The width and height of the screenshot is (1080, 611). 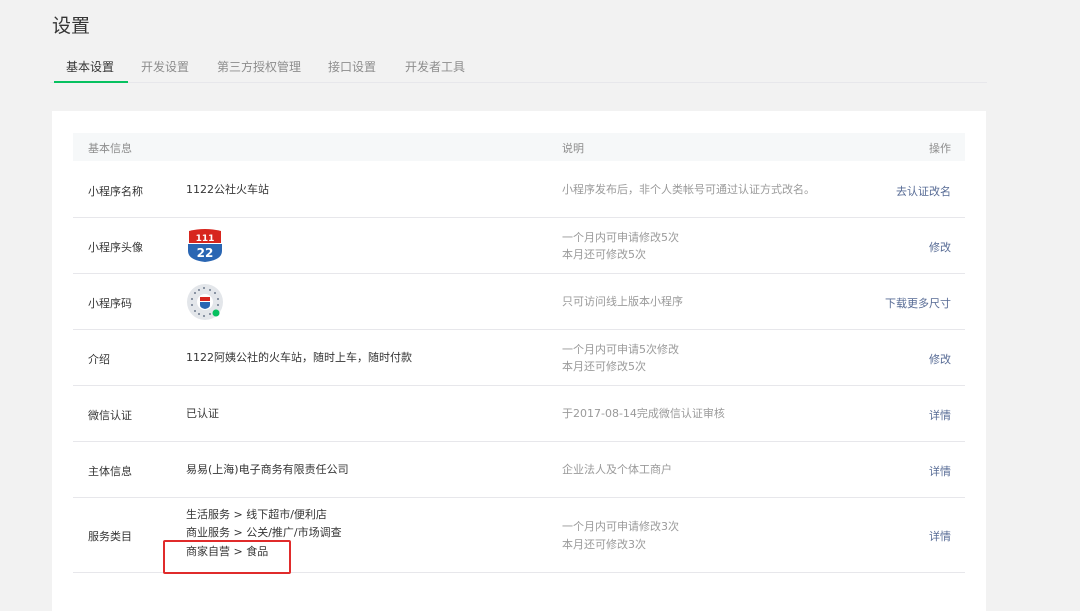 I want to click on entity-value: 易易(上海)电子商务有限责任公司, so click(x=267, y=469).